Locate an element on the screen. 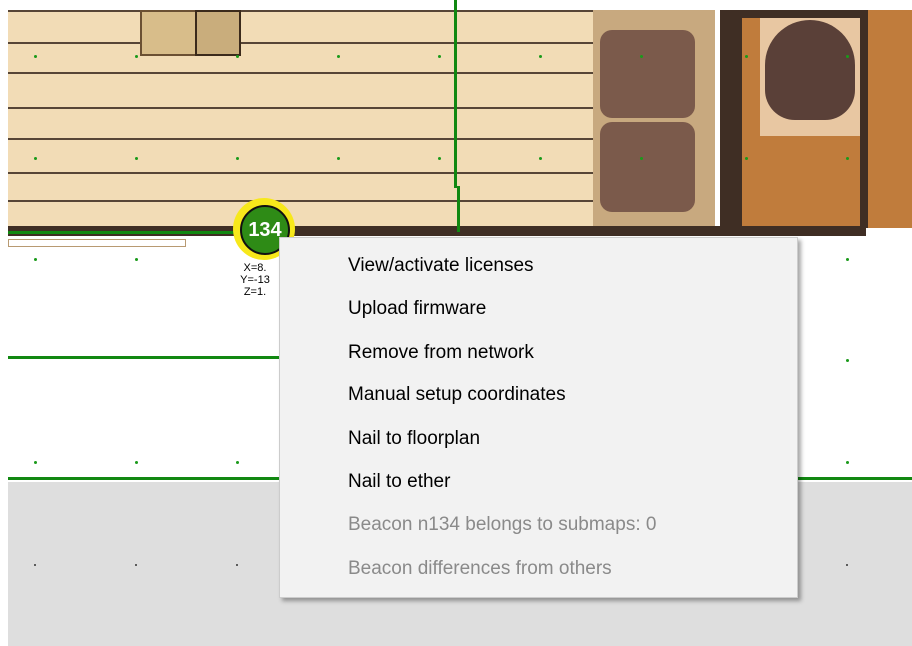 This screenshot has height=646, width=912. room-floor-right is located at coordinates (890, 119).